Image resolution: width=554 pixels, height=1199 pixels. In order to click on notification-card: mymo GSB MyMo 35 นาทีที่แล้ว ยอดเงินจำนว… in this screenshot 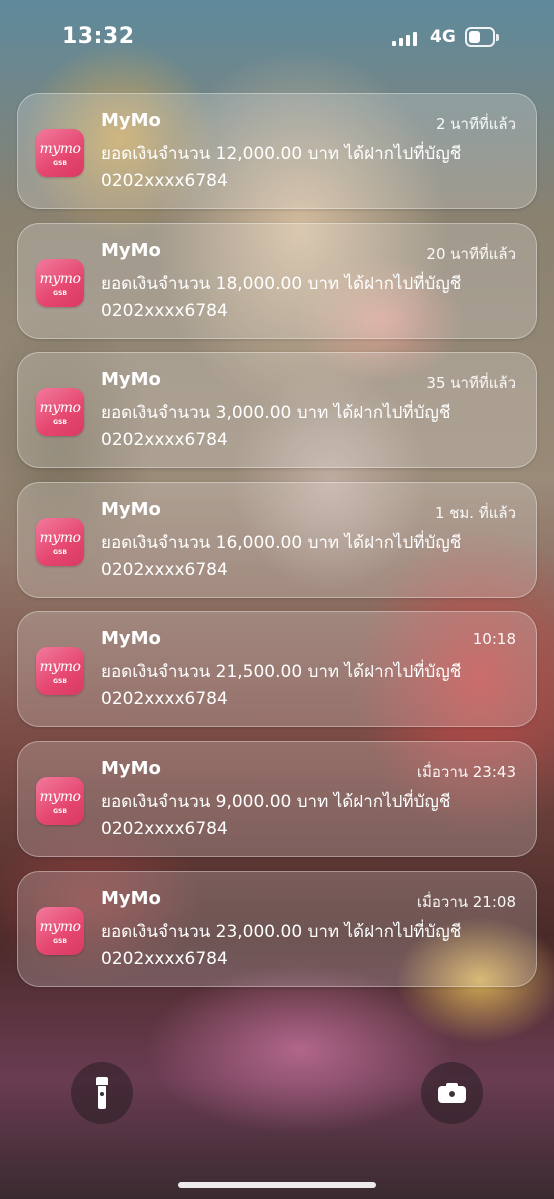, I will do `click(277, 410)`.